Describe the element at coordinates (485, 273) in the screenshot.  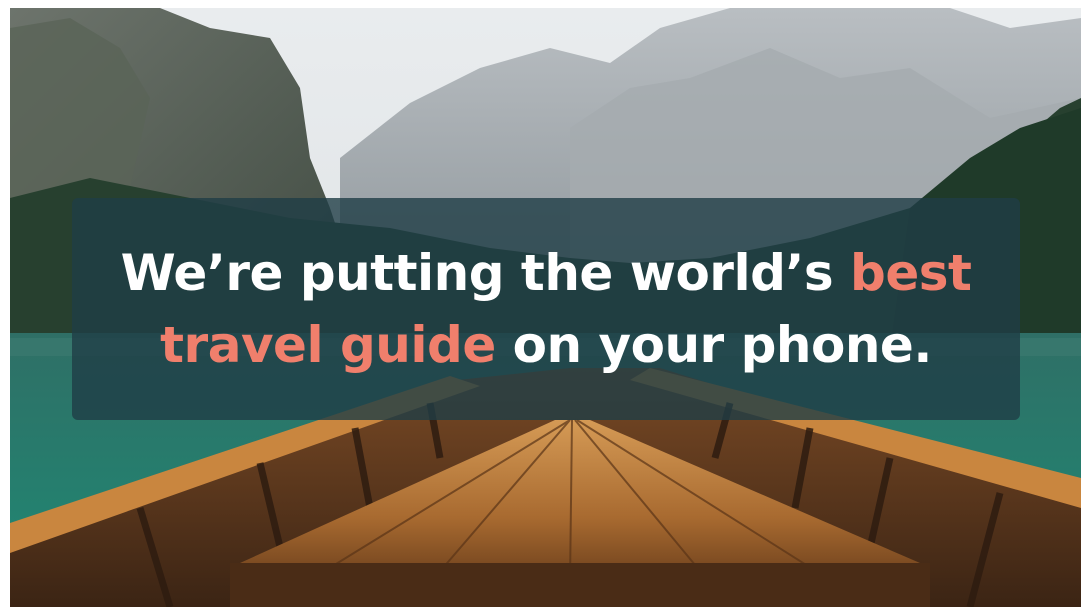
I see `headline-text: We’re putting the world’s` at that location.